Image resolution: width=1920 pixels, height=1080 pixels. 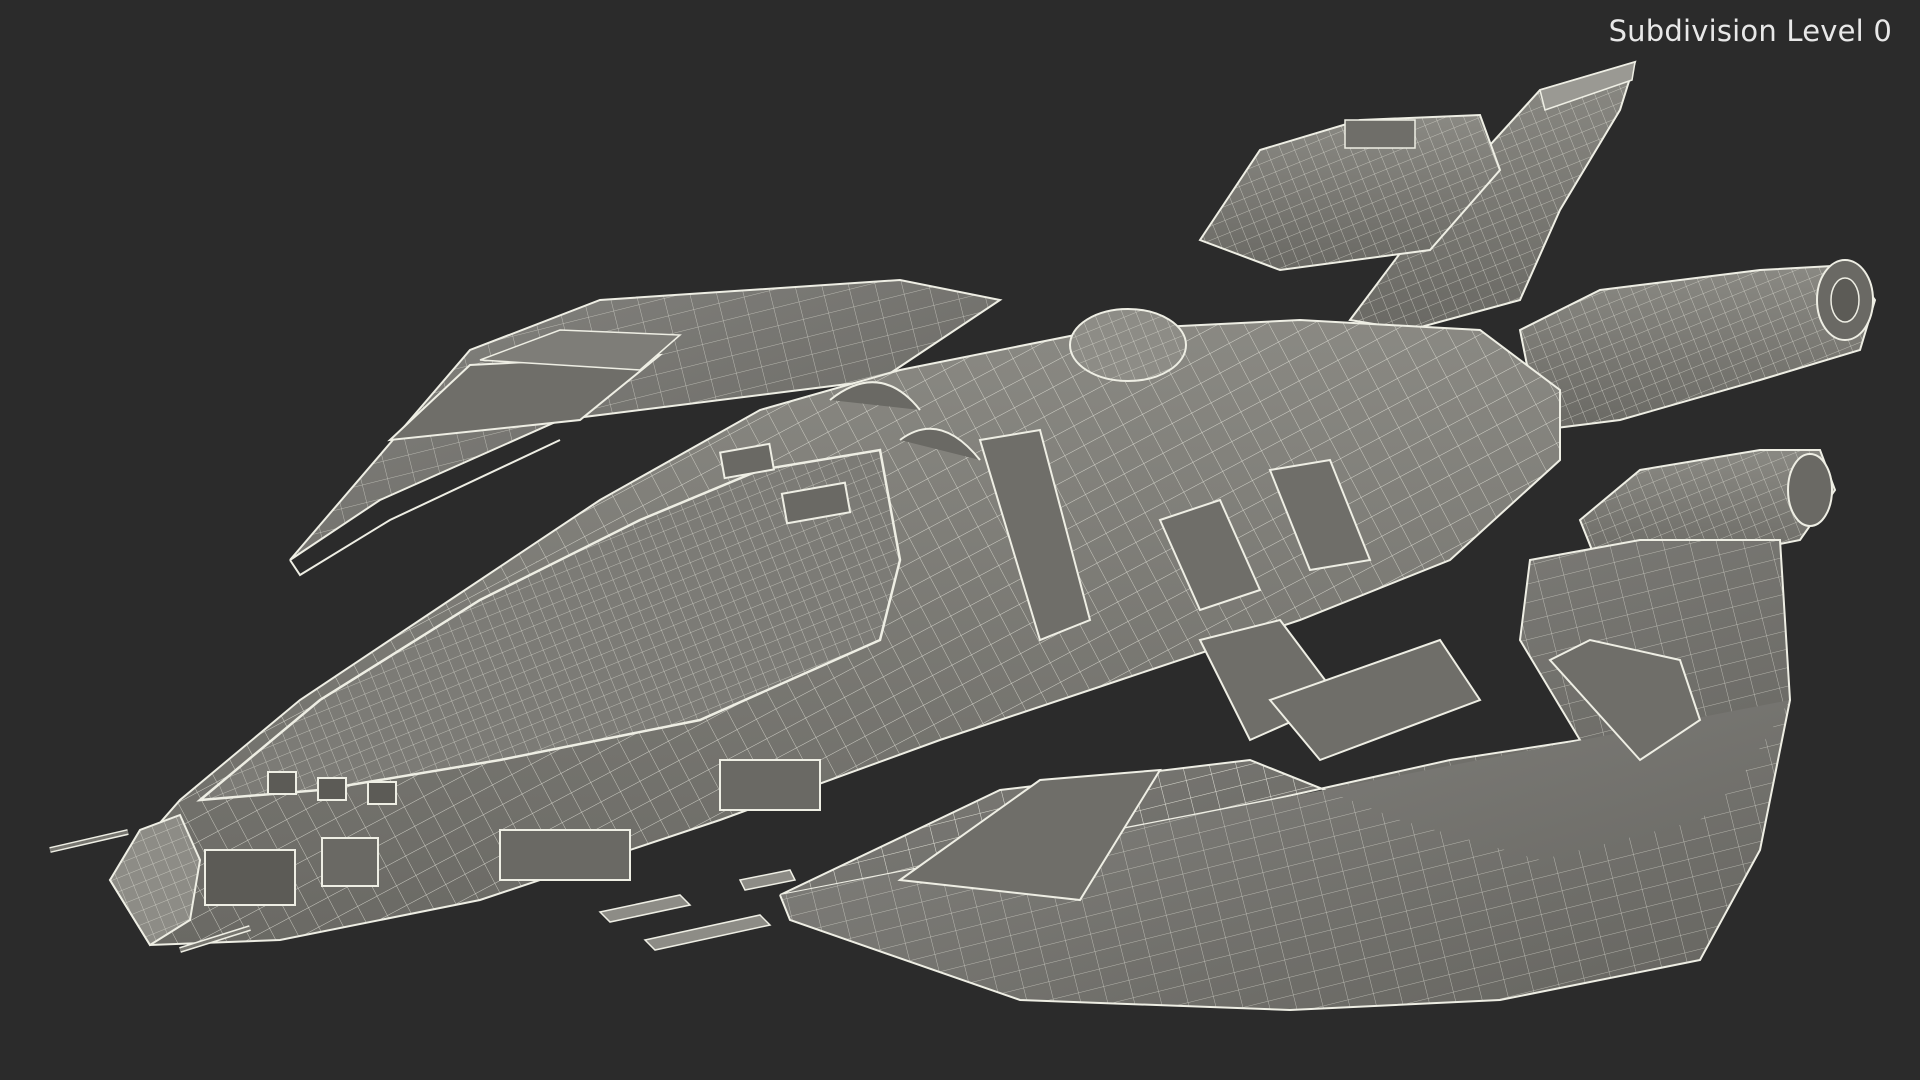 What do you see at coordinates (697, 910) in the screenshot?
I see `wing-missiles` at bounding box center [697, 910].